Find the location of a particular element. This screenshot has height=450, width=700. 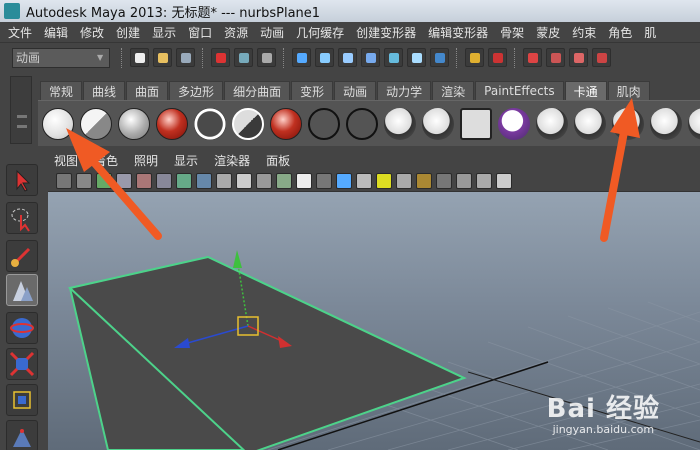

tab-dynamics: 动力学 is located at coordinates (404, 90).